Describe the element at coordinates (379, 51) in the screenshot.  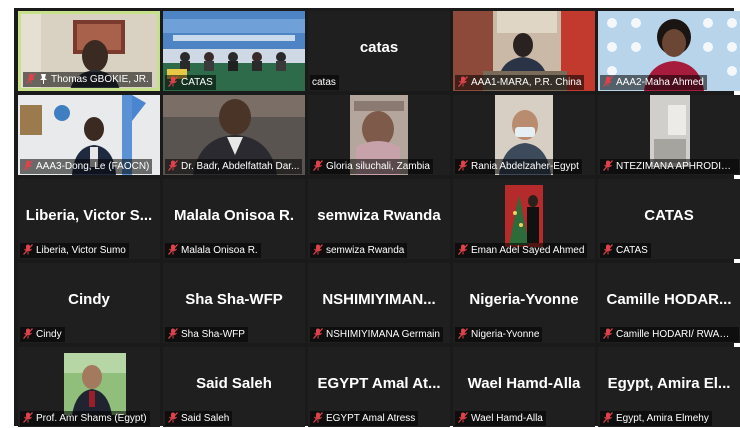
I see `participant-tile: catas catas` at that location.